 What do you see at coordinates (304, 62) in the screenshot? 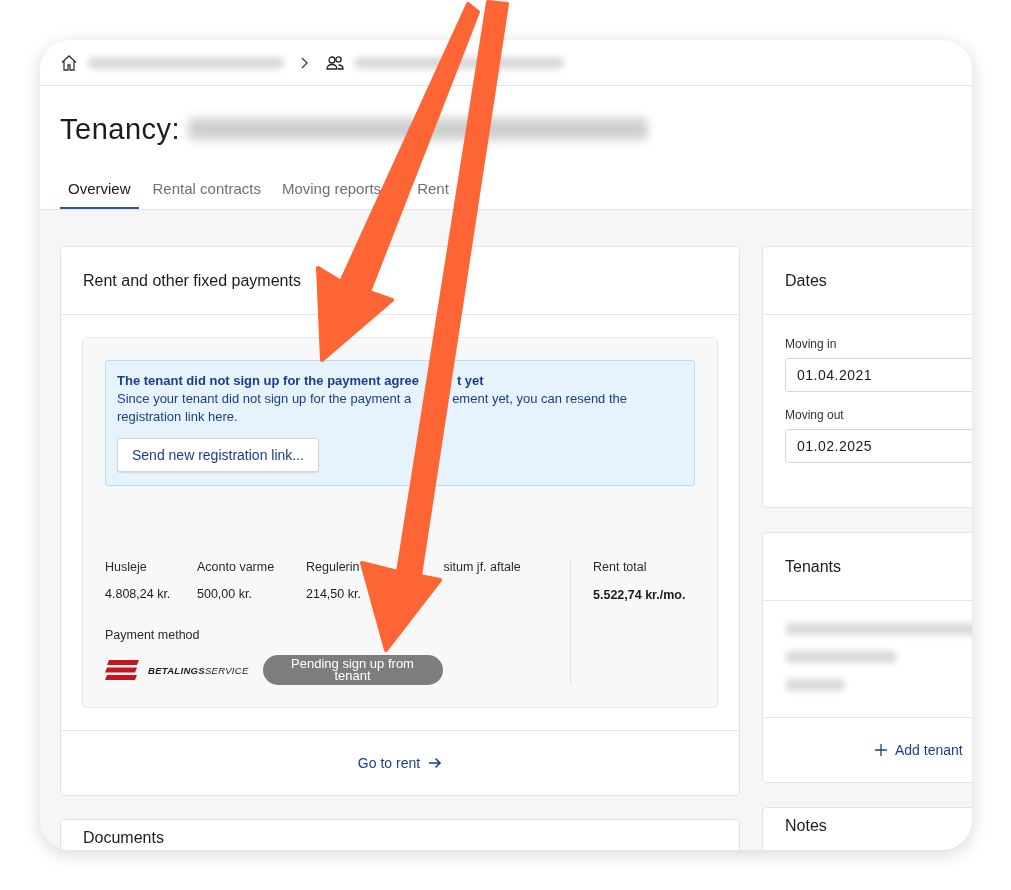
I see `chevron-right-icon` at bounding box center [304, 62].